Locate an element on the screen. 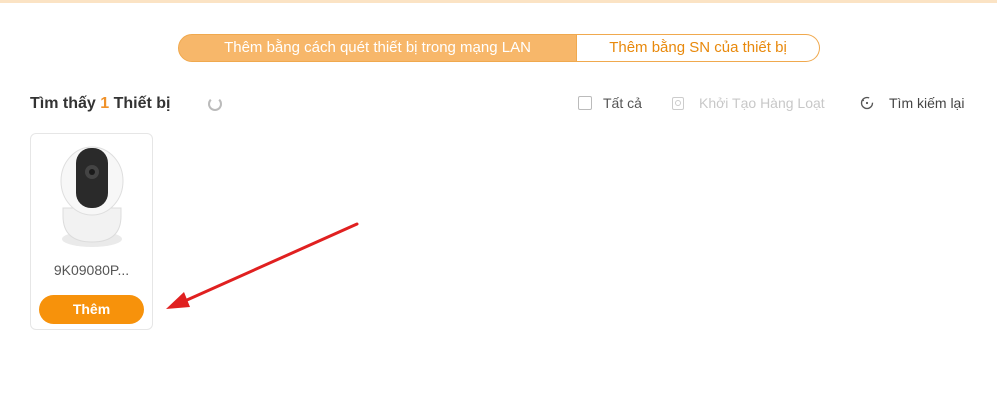  refresh-icon is located at coordinates (867, 103).